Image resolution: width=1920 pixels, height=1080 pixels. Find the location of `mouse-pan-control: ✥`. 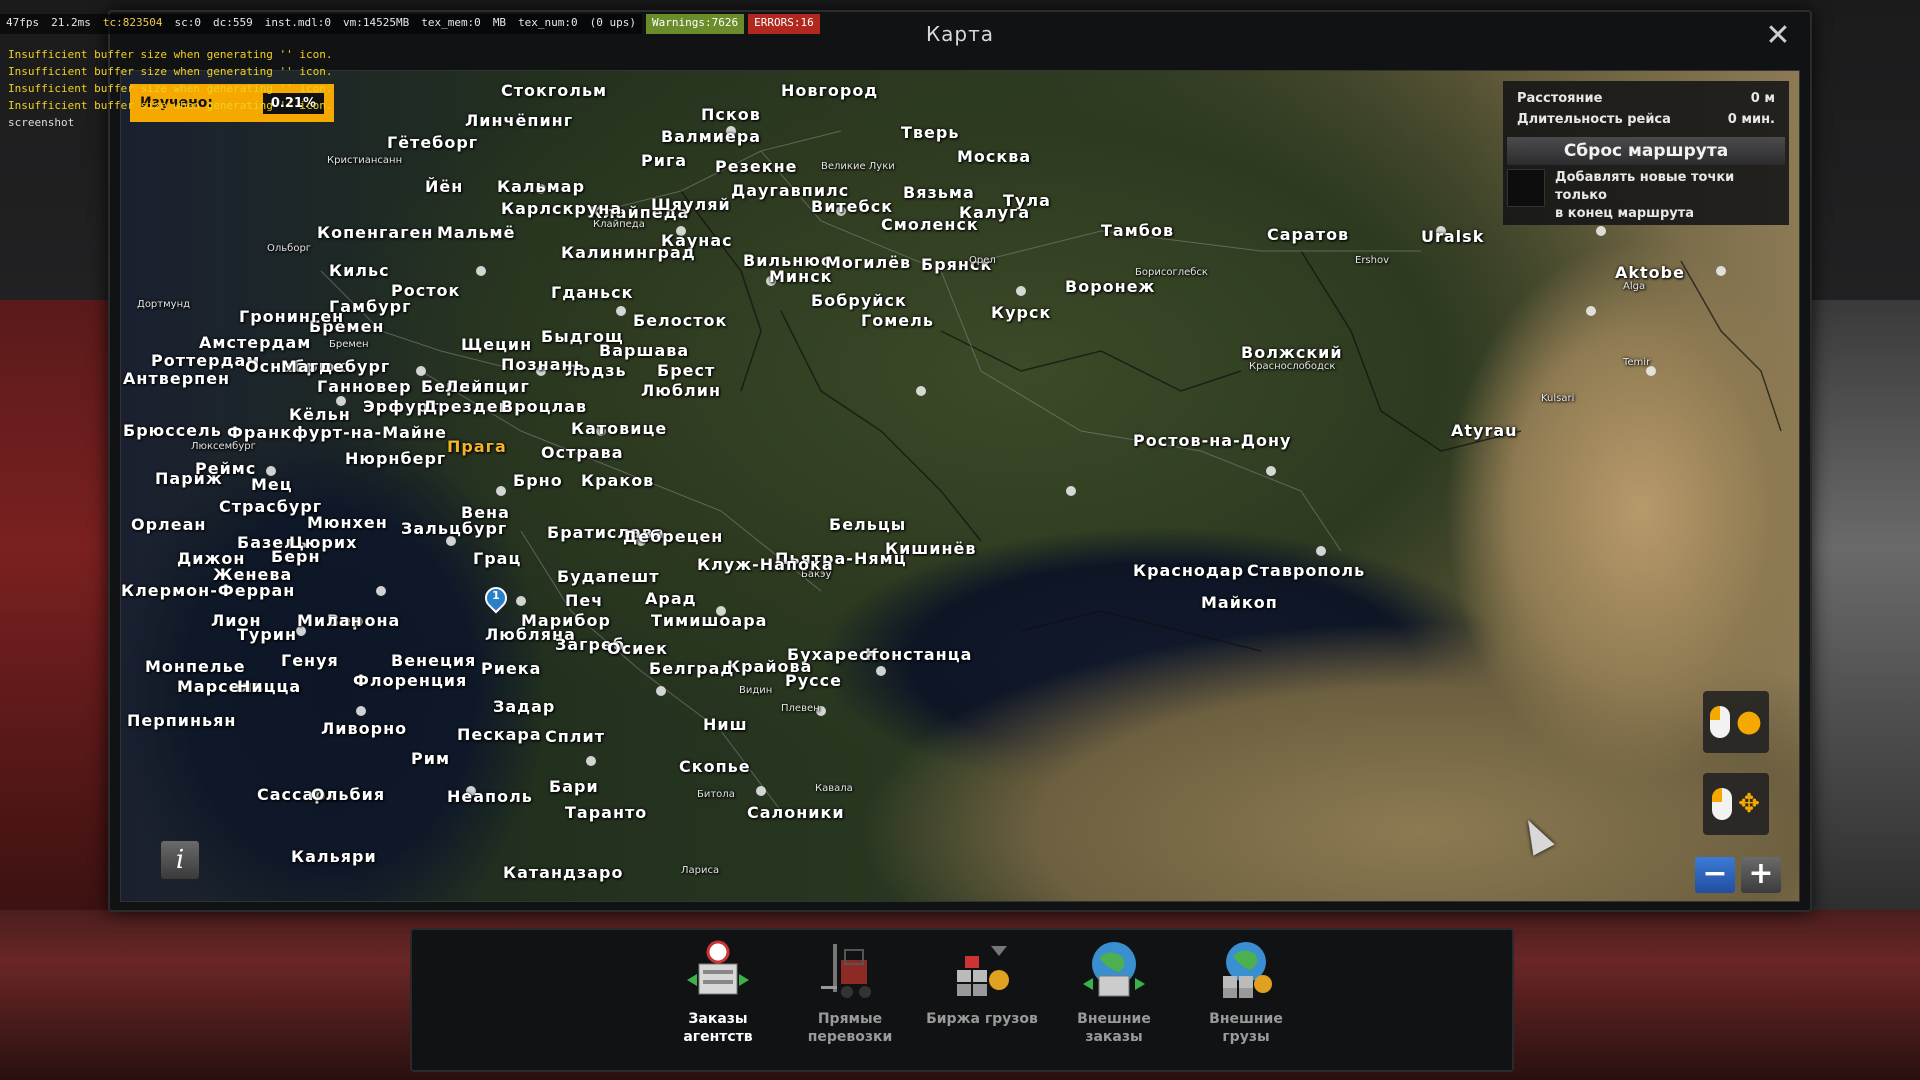

mouse-pan-control: ✥ is located at coordinates (1736, 804).